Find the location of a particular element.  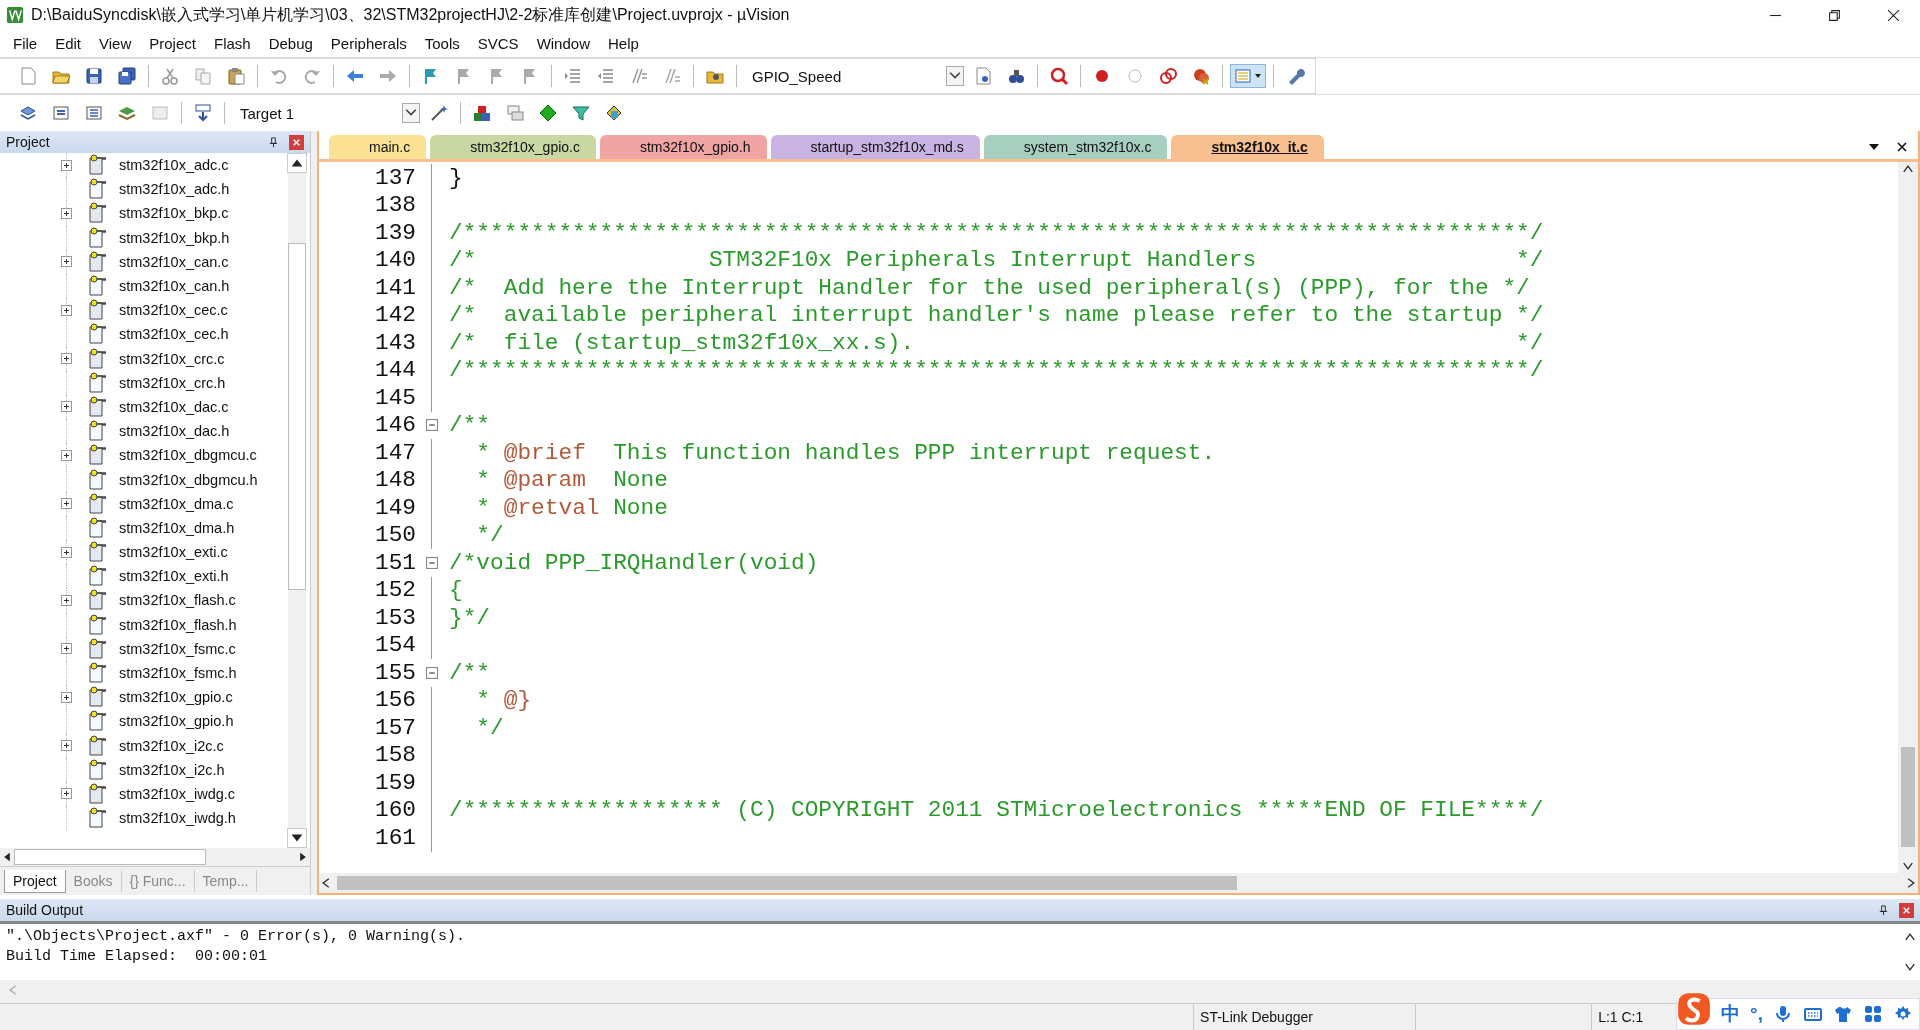

tree-item: stm32f10x_bkp.c is located at coordinates (174, 213).